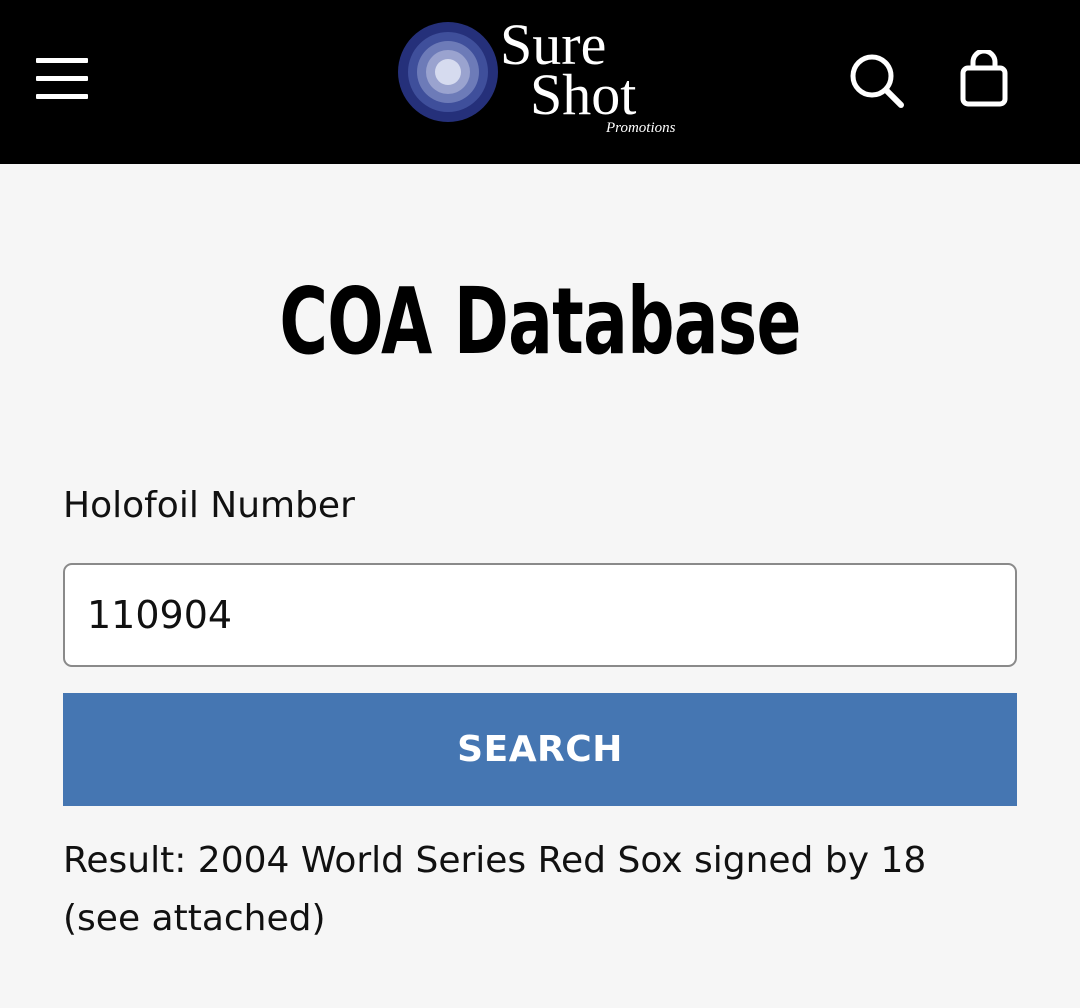 This screenshot has width=1080, height=1008. I want to click on menu-button, so click(63, 80).